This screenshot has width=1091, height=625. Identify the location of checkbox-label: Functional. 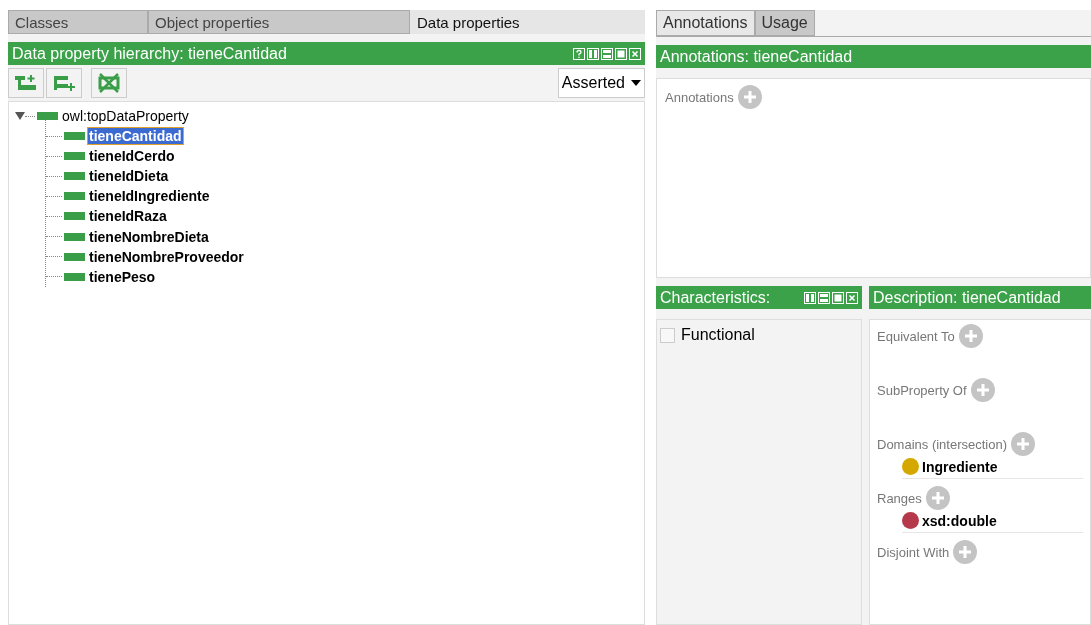
(718, 335).